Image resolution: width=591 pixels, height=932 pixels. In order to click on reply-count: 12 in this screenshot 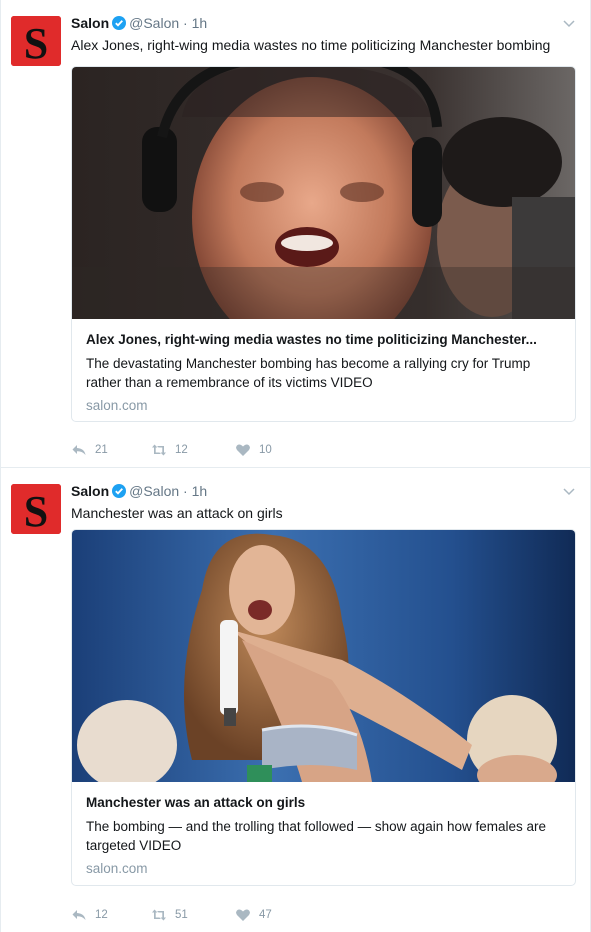, I will do `click(101, 915)`.